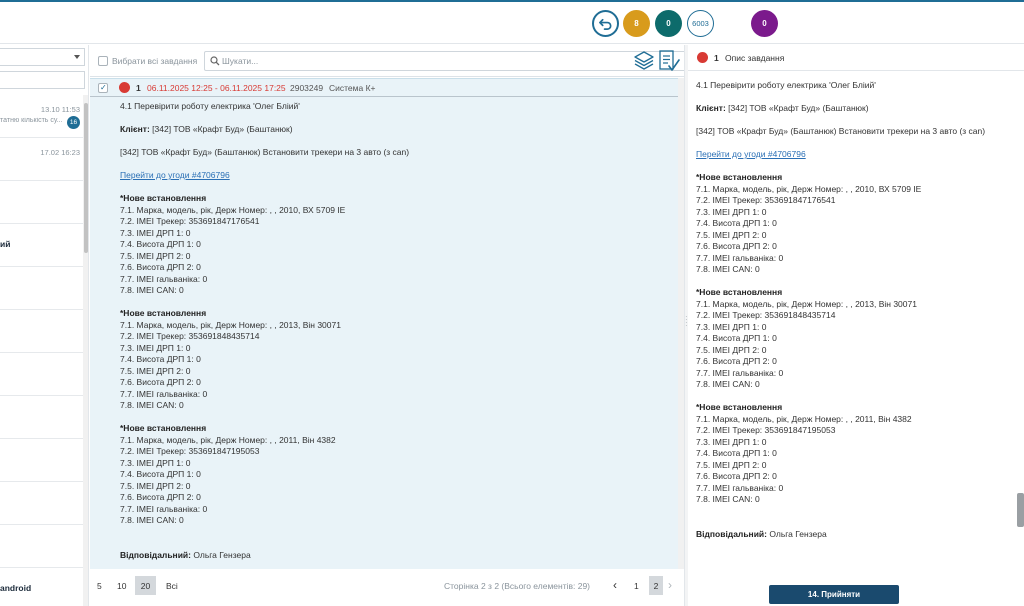  What do you see at coordinates (86, 178) in the screenshot?
I see `scrollbar-thumb` at bounding box center [86, 178].